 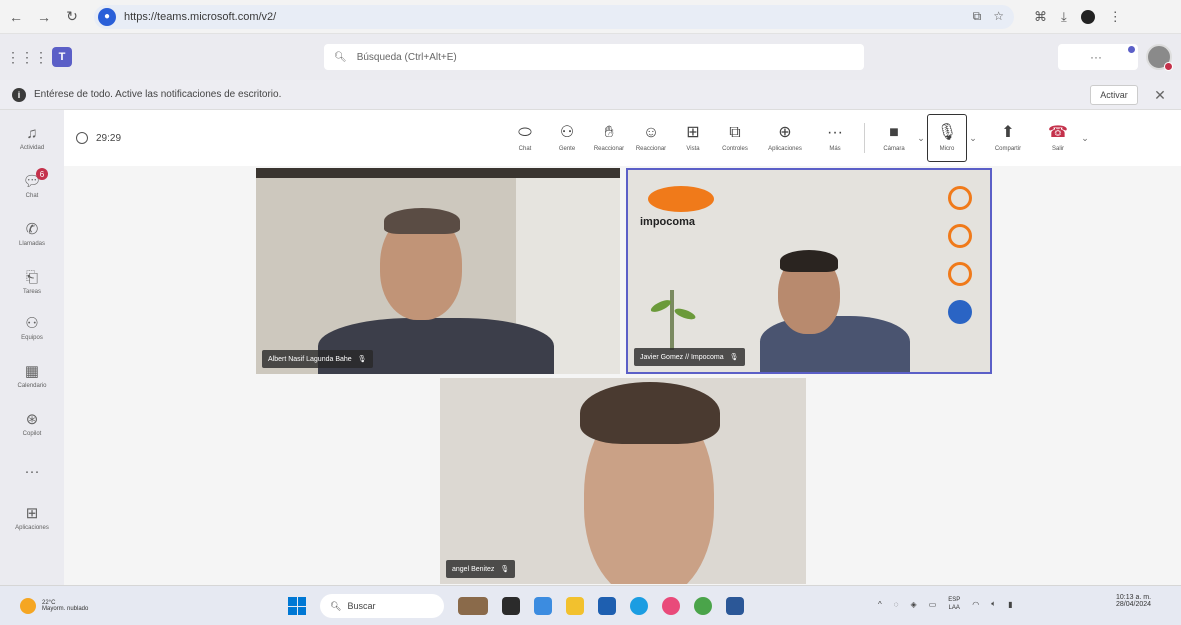 What do you see at coordinates (1010, 604) in the screenshot?
I see `battery-icon: ▮` at bounding box center [1010, 604].